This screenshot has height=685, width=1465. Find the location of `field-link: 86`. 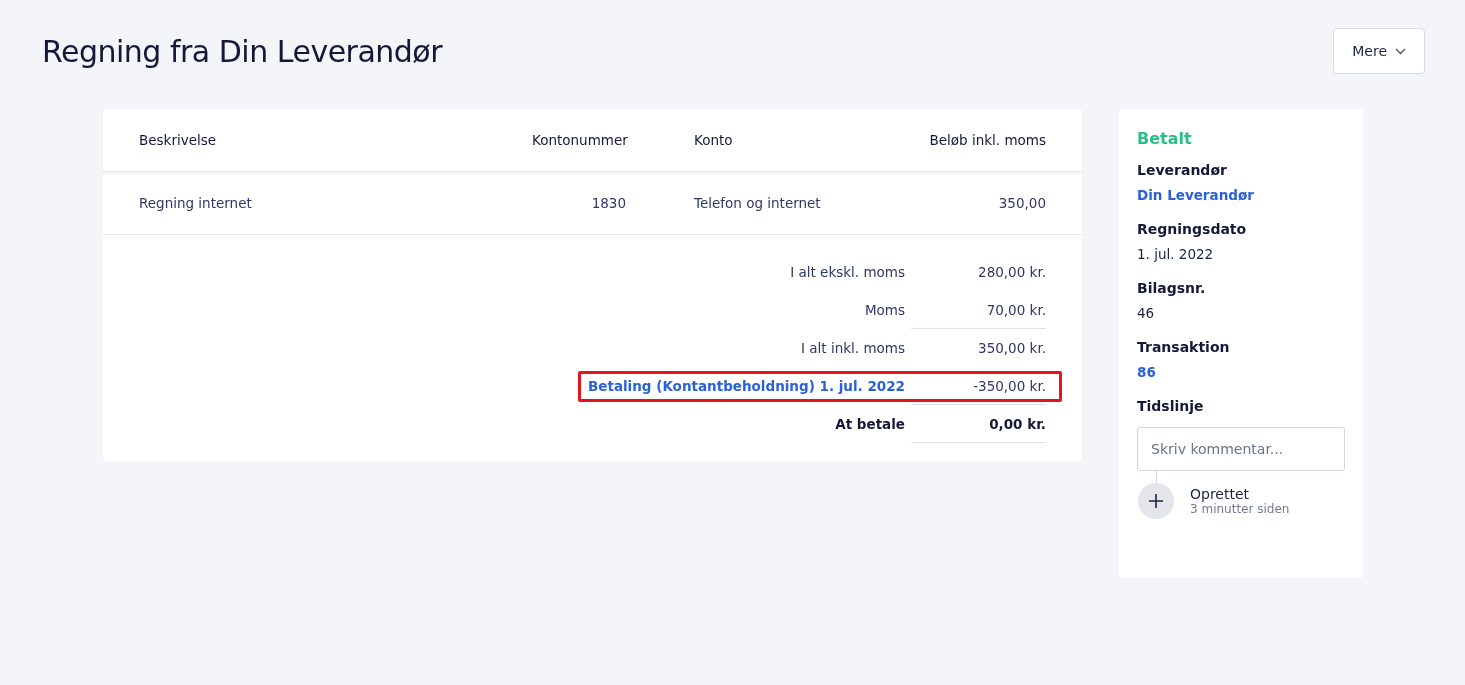

field-link: 86 is located at coordinates (1241, 372).